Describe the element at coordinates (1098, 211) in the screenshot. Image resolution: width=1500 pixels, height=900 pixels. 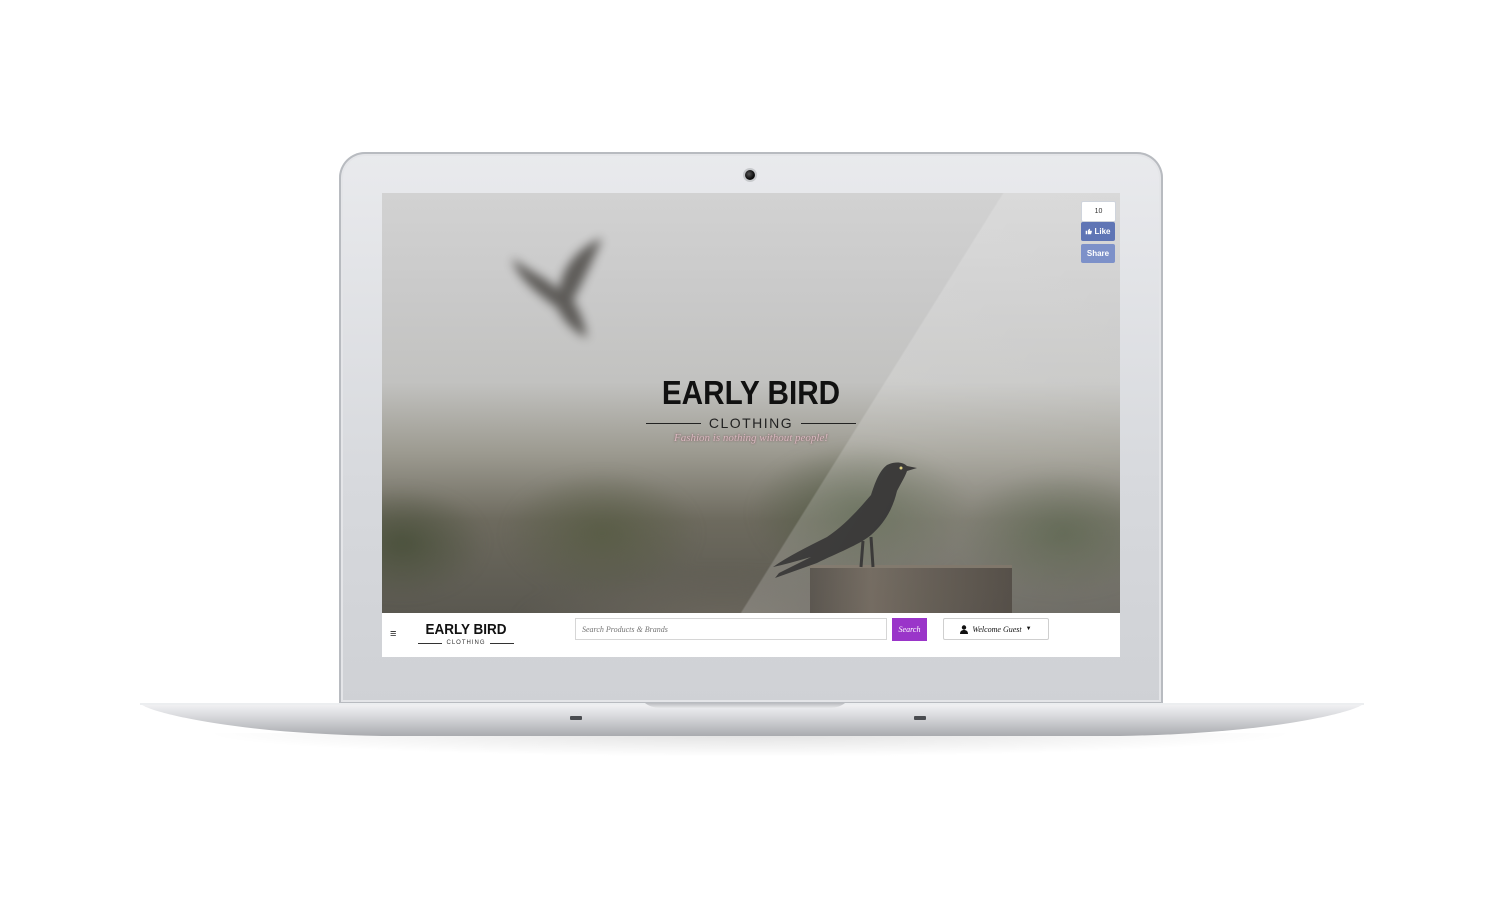
I see `like-count: 10` at that location.